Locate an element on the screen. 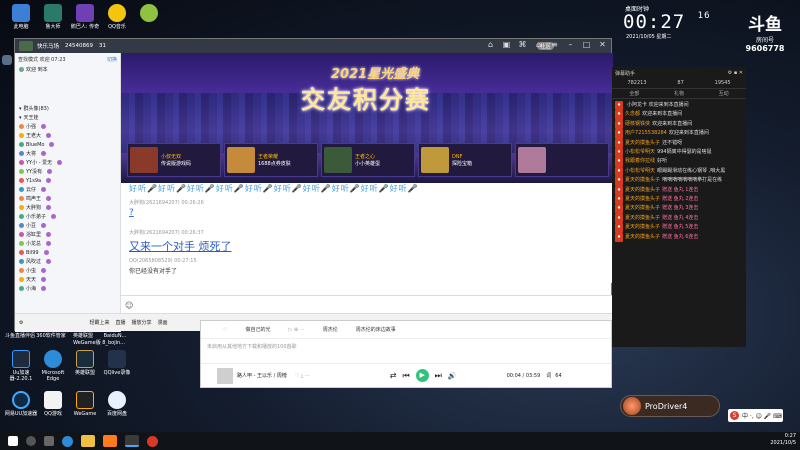 The image size is (800, 450). message-user: QQ(2065808529) is located at coordinates (151, 261).